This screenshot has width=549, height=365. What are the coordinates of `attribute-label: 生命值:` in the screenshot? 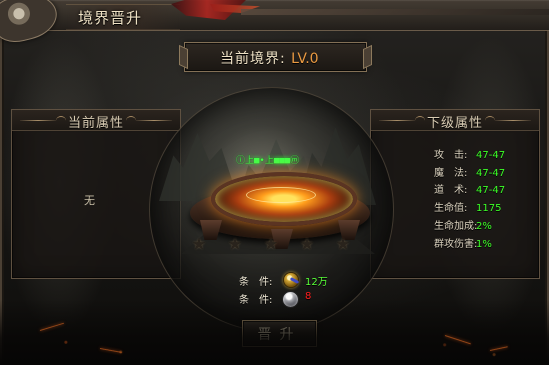 It's located at (451, 208).